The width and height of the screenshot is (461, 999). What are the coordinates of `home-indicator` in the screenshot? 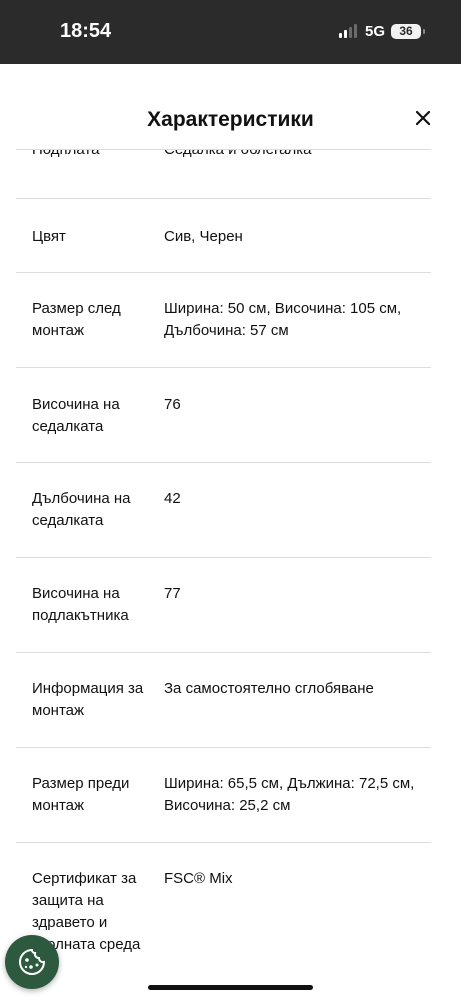 It's located at (230, 987).